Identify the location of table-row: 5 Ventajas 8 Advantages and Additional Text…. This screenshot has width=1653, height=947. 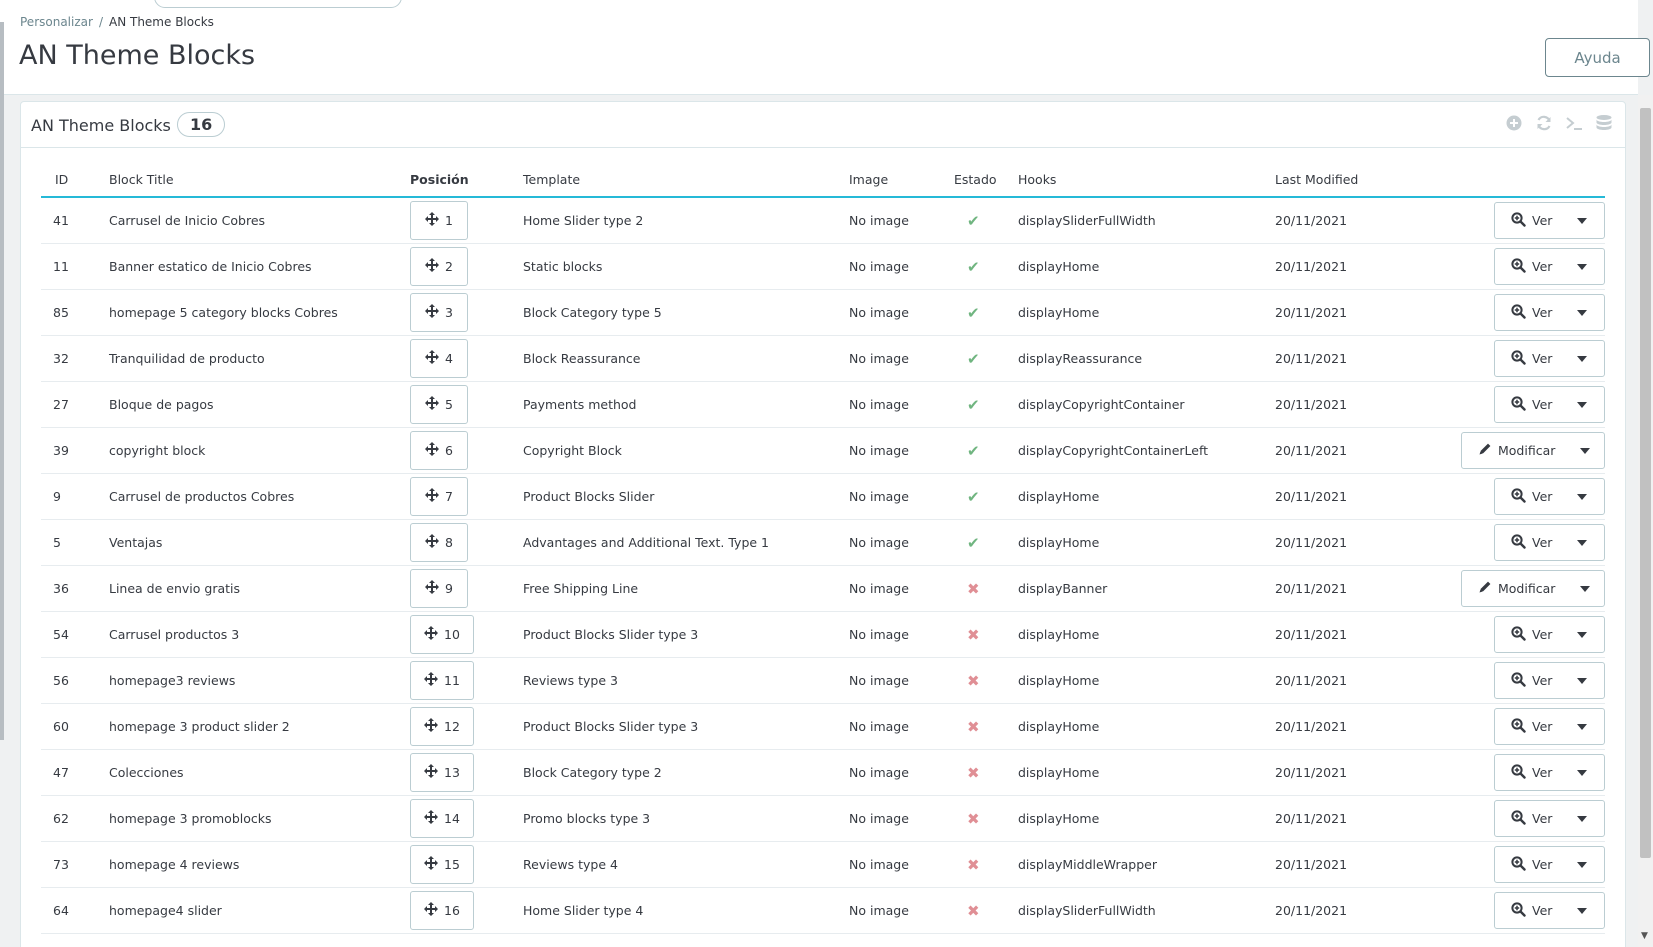
(823, 543).